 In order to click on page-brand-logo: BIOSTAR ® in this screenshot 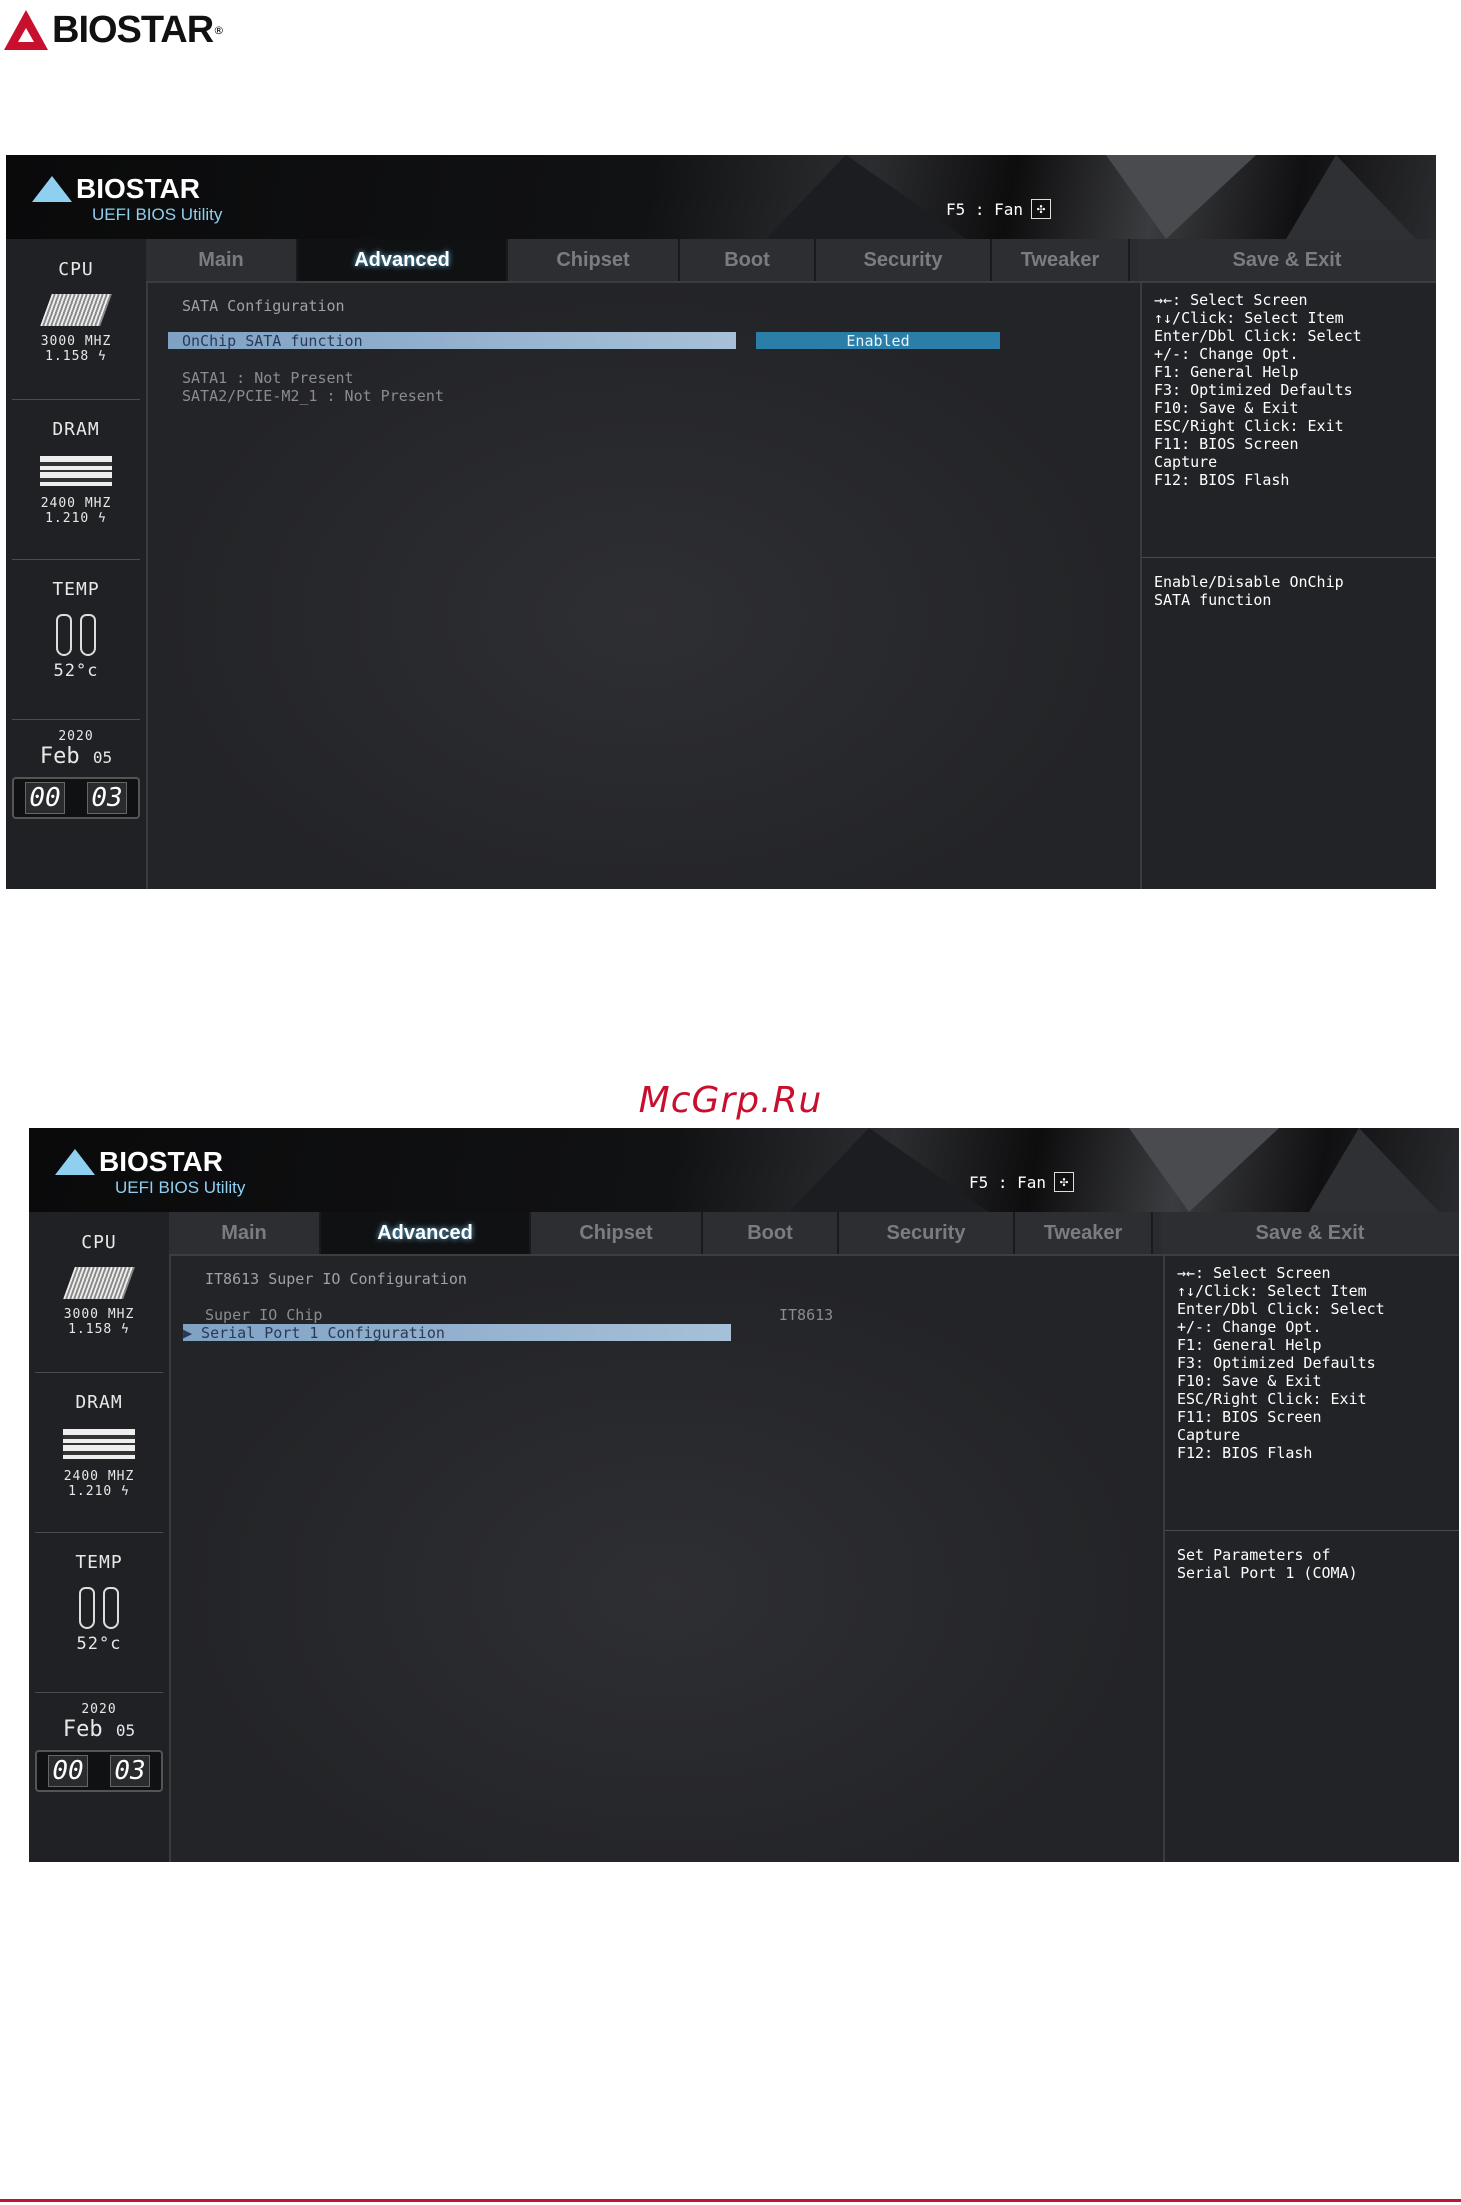, I will do `click(114, 30)`.